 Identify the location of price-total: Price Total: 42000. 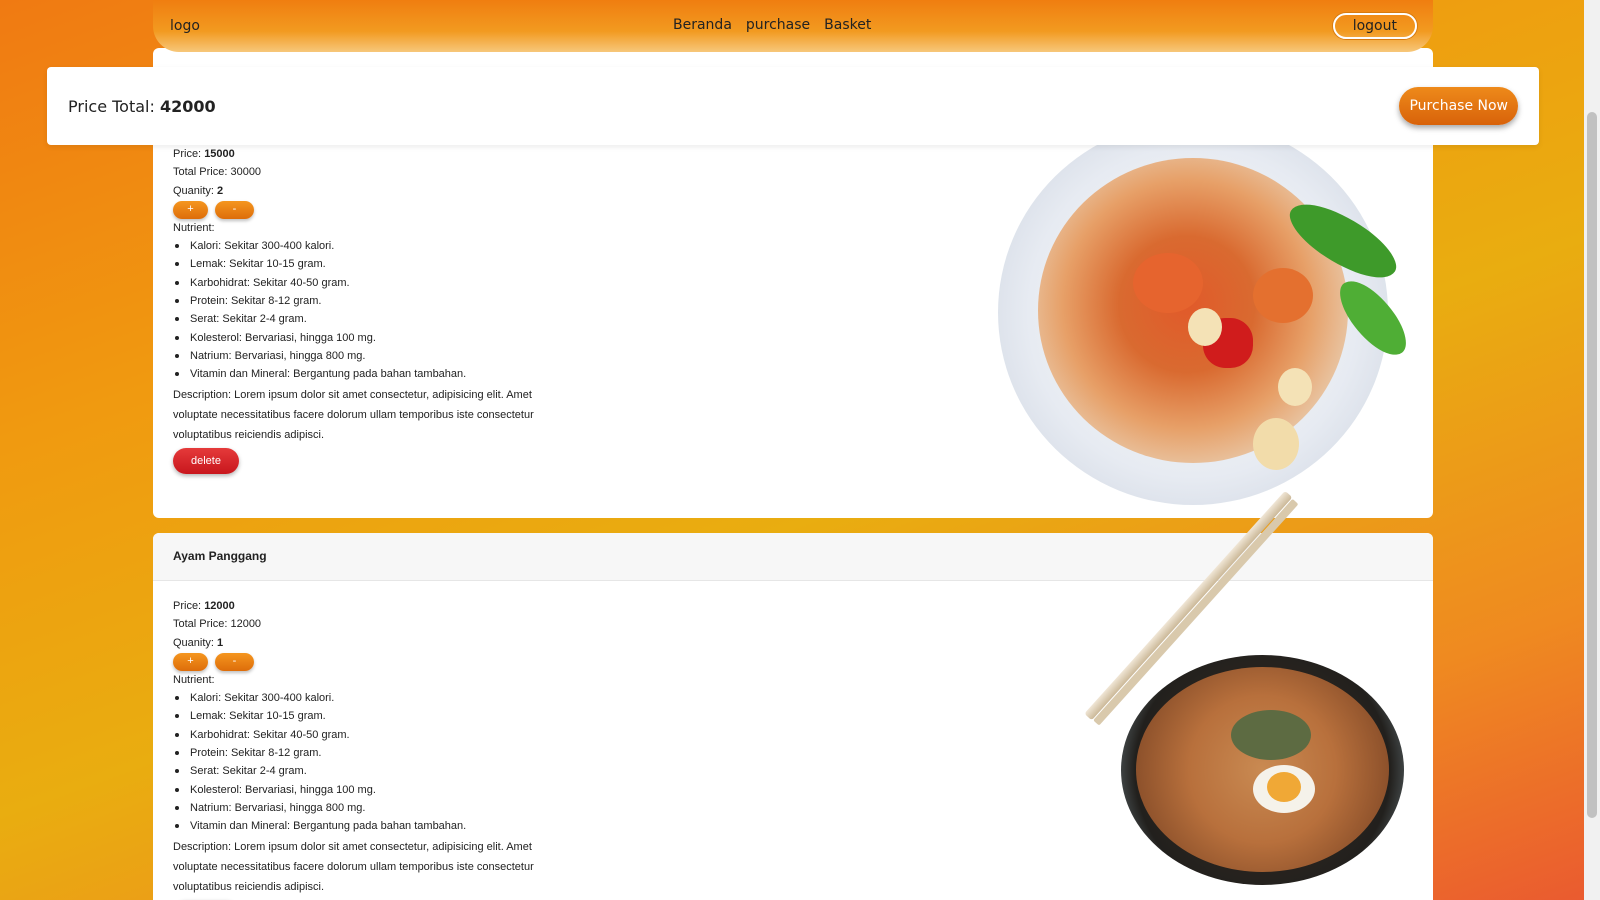
(142, 106).